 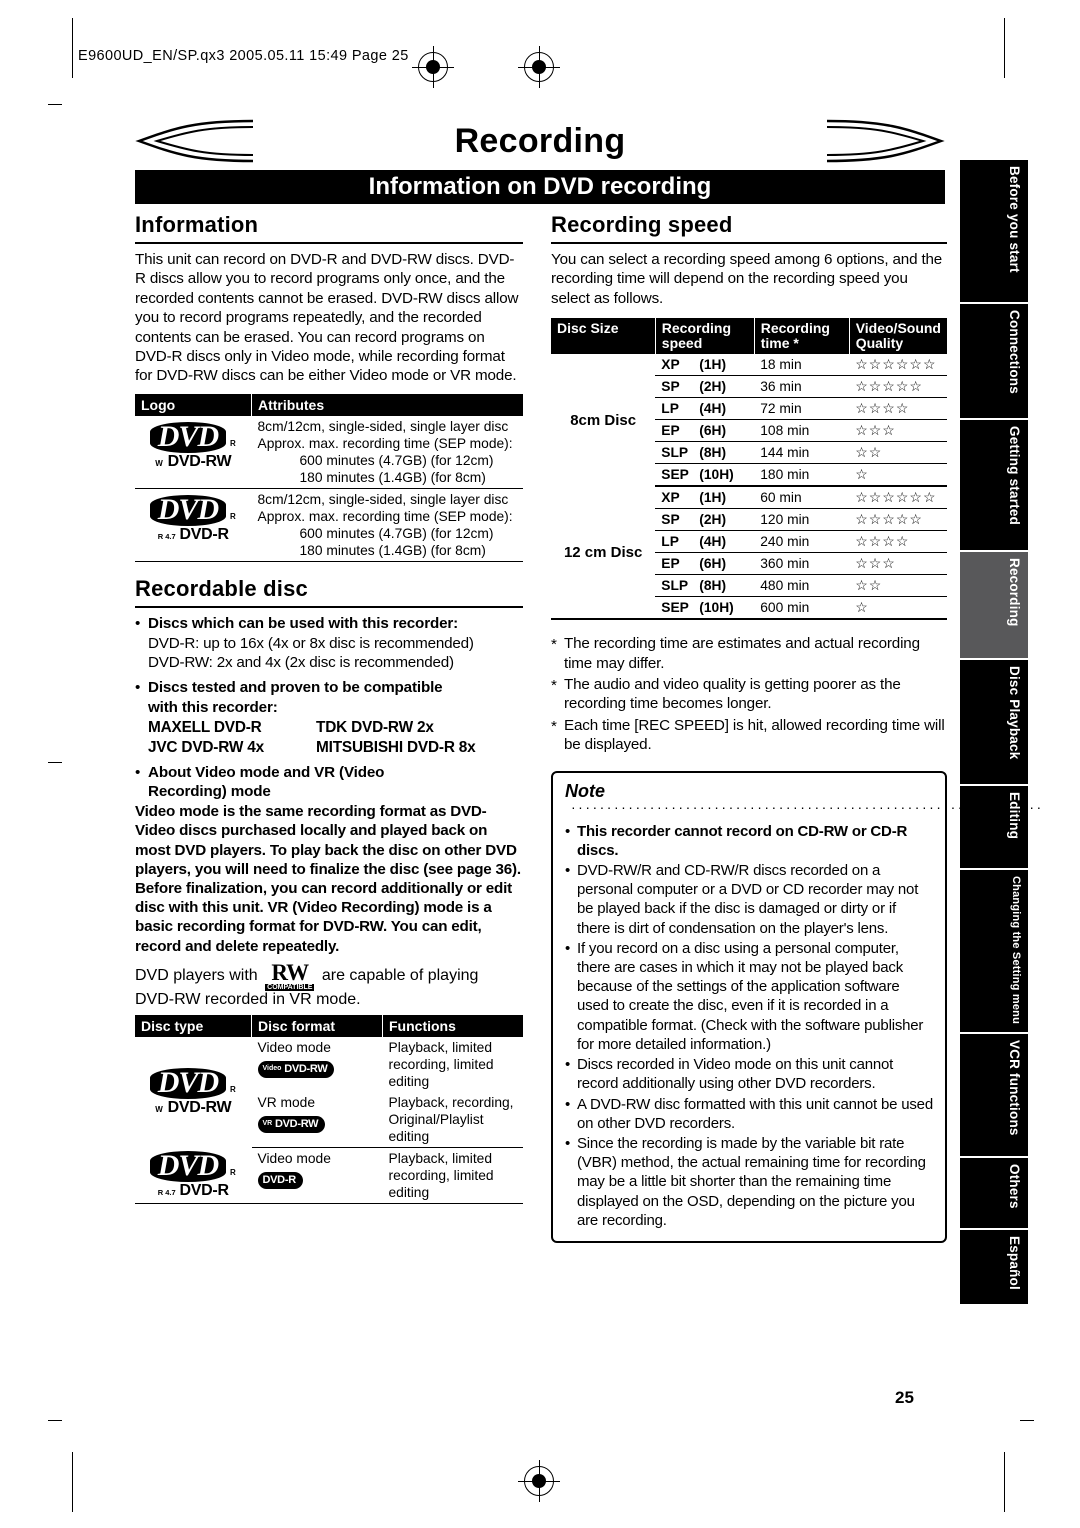 I want to click on column-header-disc-type: Disc type, so click(x=193, y=1025).